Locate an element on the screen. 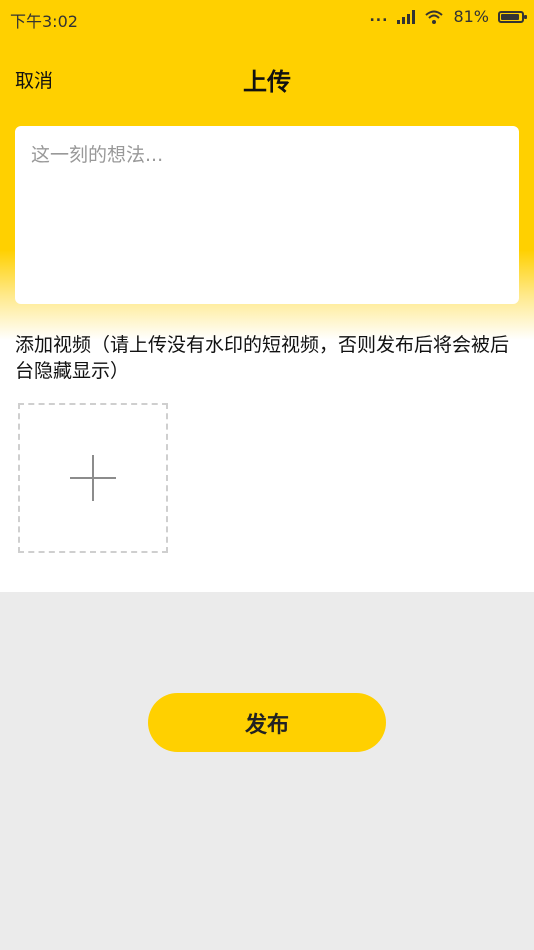 The width and height of the screenshot is (534, 950). battery-percent: 81% is located at coordinates (471, 16).